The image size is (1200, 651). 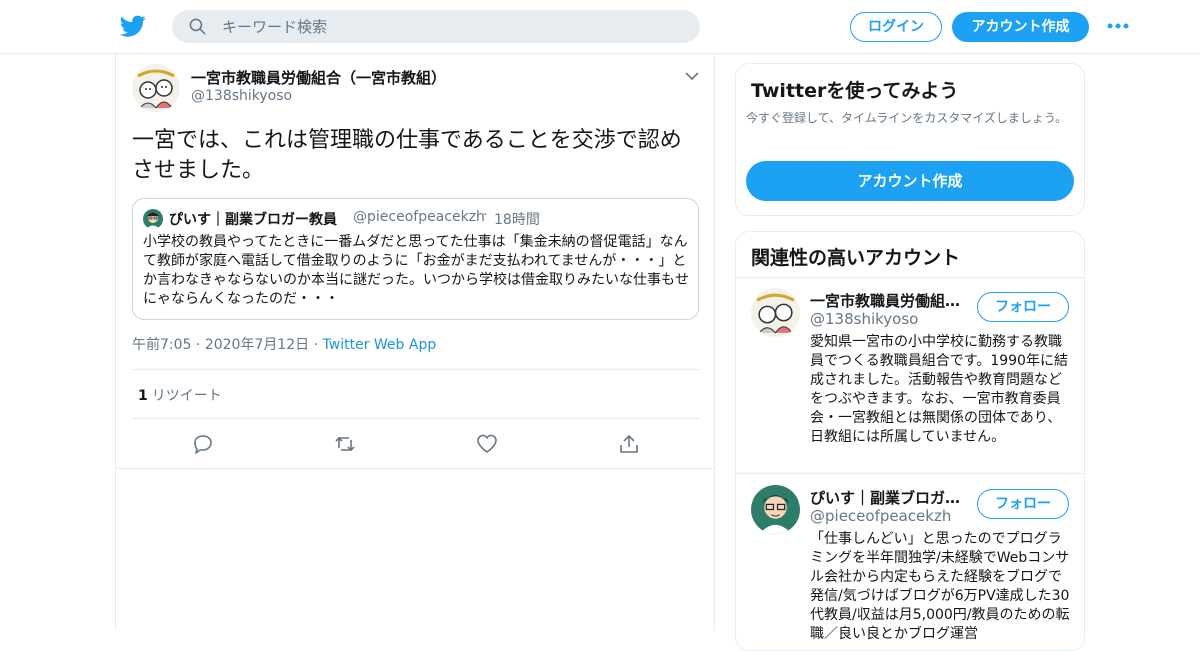 What do you see at coordinates (452, 26) in the screenshot?
I see `search-input` at bounding box center [452, 26].